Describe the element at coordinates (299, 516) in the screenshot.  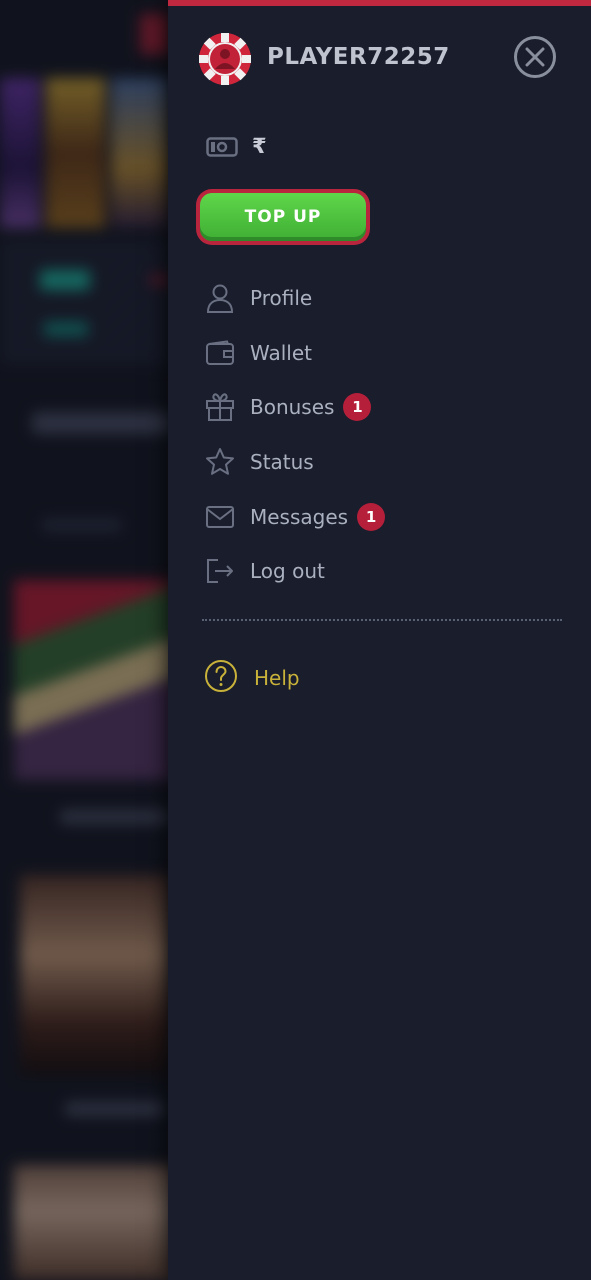
I see `menu-item-label: Messages` at that location.